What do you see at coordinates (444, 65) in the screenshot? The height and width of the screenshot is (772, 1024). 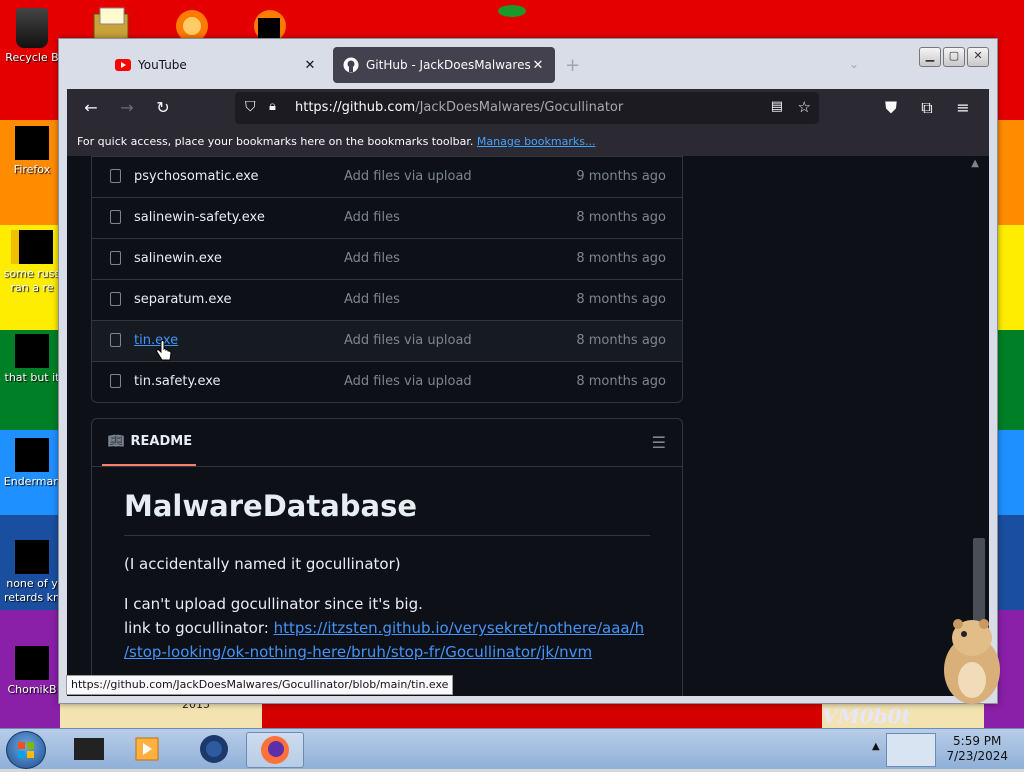 I see `tab-github: GitHub - JackDoesMalwares/Go ✕` at bounding box center [444, 65].